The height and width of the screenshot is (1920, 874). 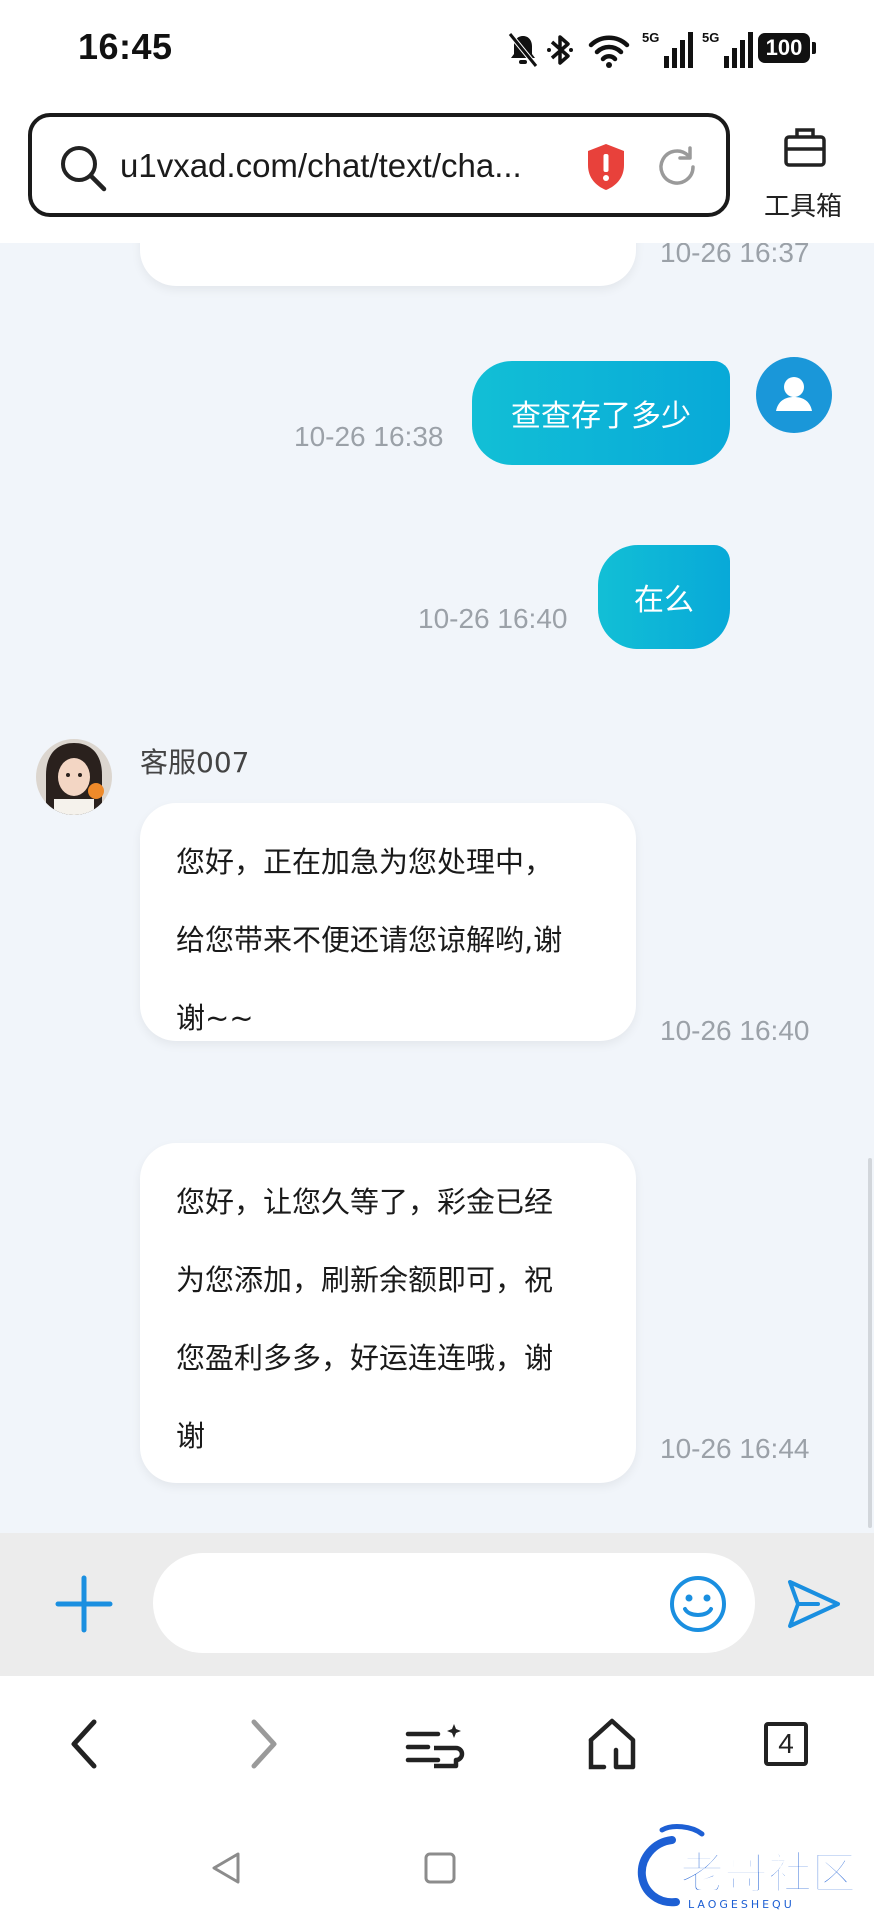 What do you see at coordinates (560, 50) in the screenshot?
I see `bluetooth-icon` at bounding box center [560, 50].